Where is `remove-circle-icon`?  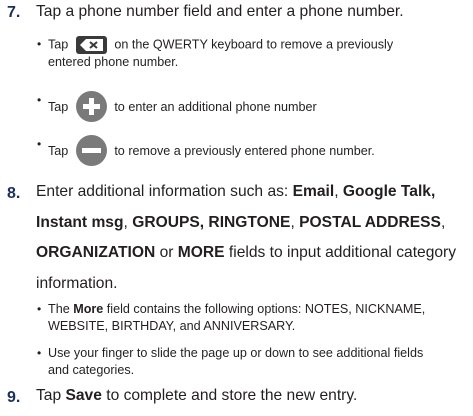 remove-circle-icon is located at coordinates (91, 150).